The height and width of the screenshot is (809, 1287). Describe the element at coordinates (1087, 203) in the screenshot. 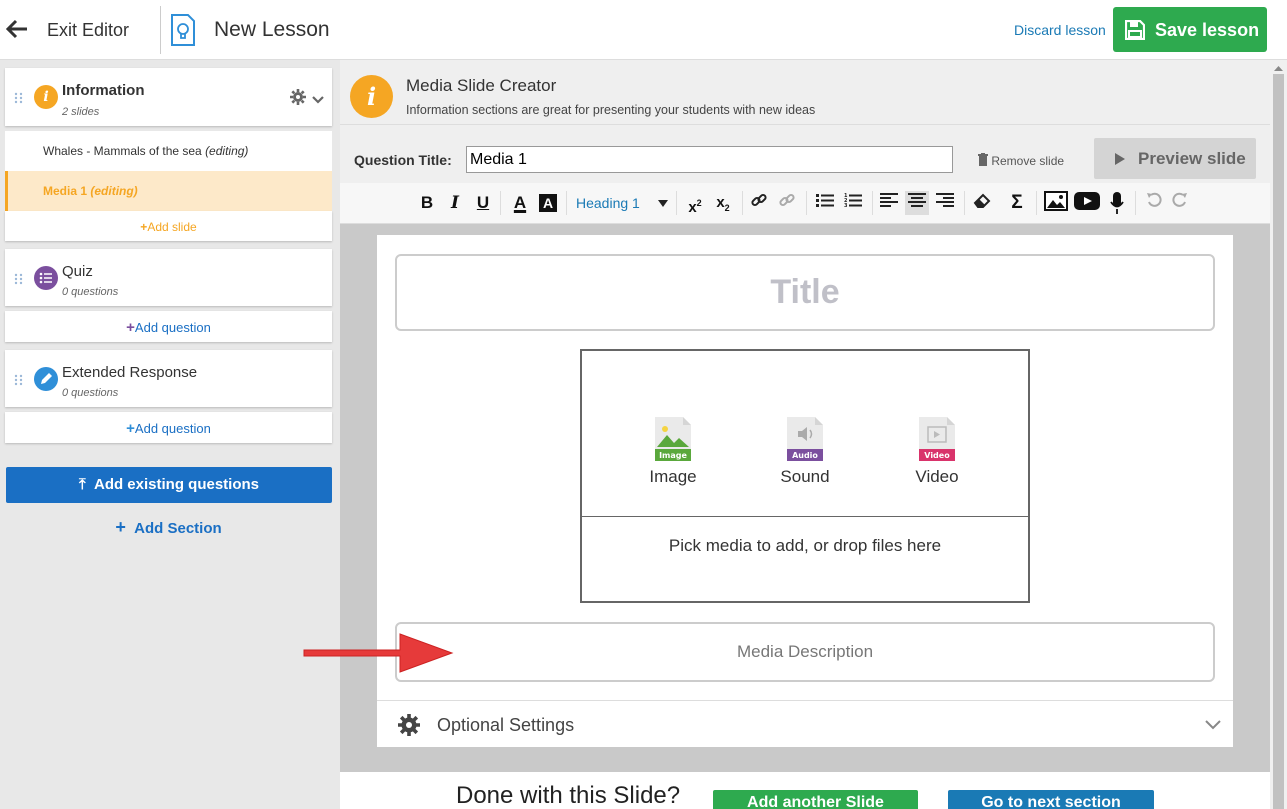

I see `youtube-video-icon` at that location.